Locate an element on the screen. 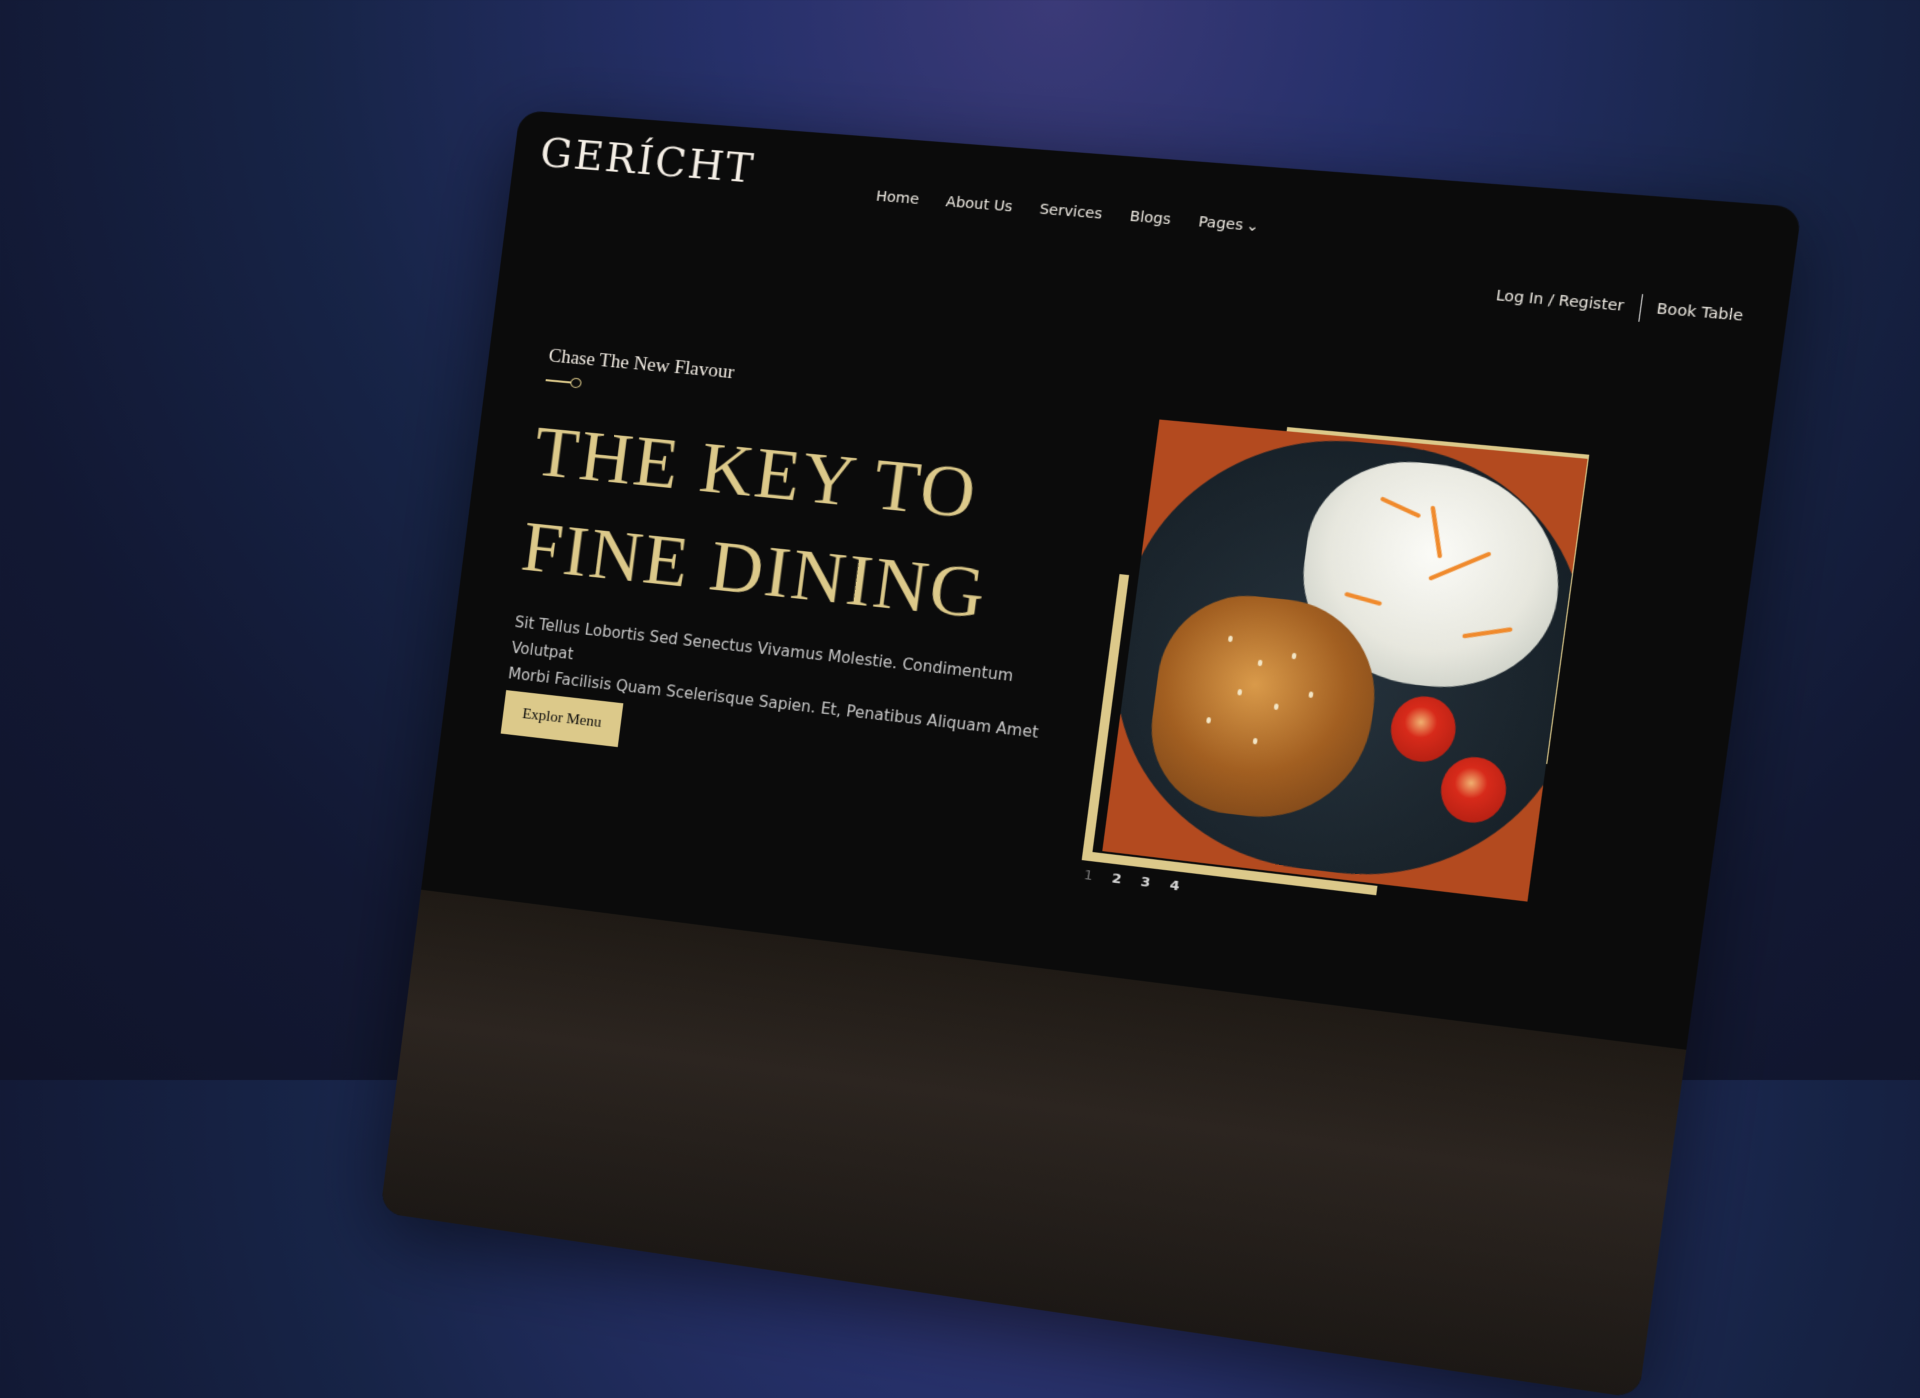  nav-home: Home is located at coordinates (897, 198).